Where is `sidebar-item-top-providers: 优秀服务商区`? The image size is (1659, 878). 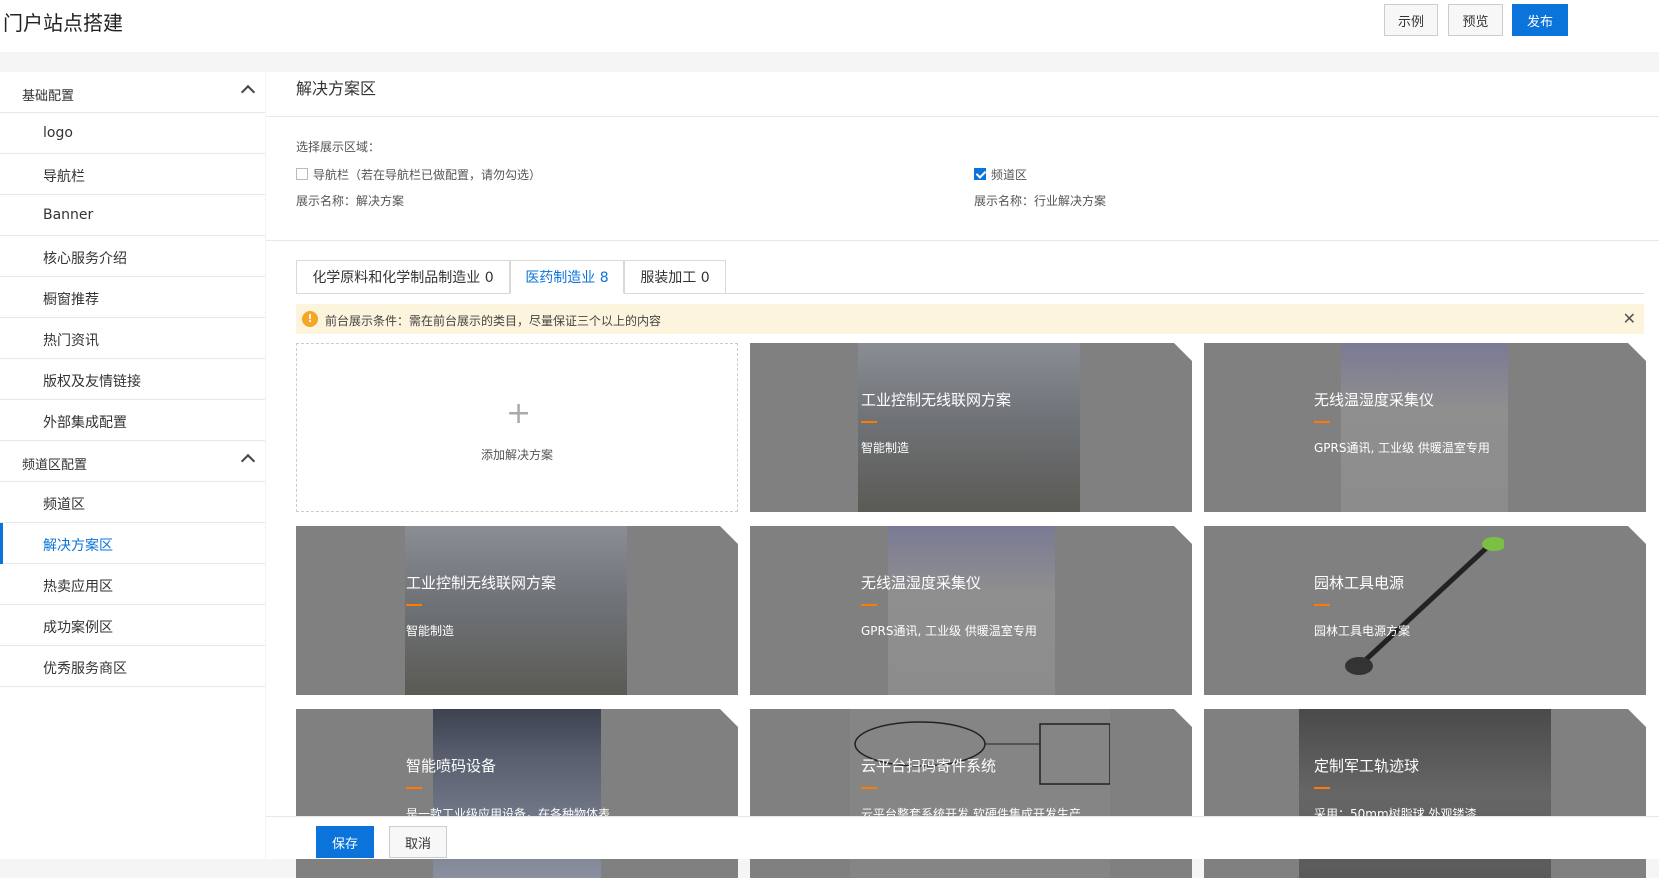 sidebar-item-top-providers: 优秀服务商区 is located at coordinates (132, 666).